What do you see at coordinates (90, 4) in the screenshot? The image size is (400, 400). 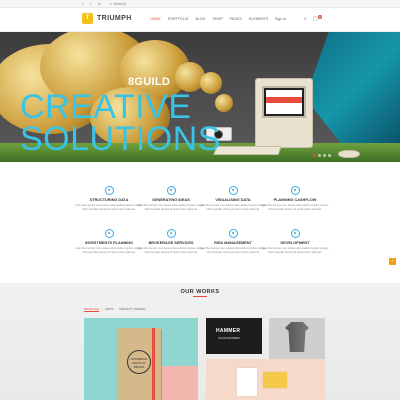 I see `twitter-icon: t` at bounding box center [90, 4].